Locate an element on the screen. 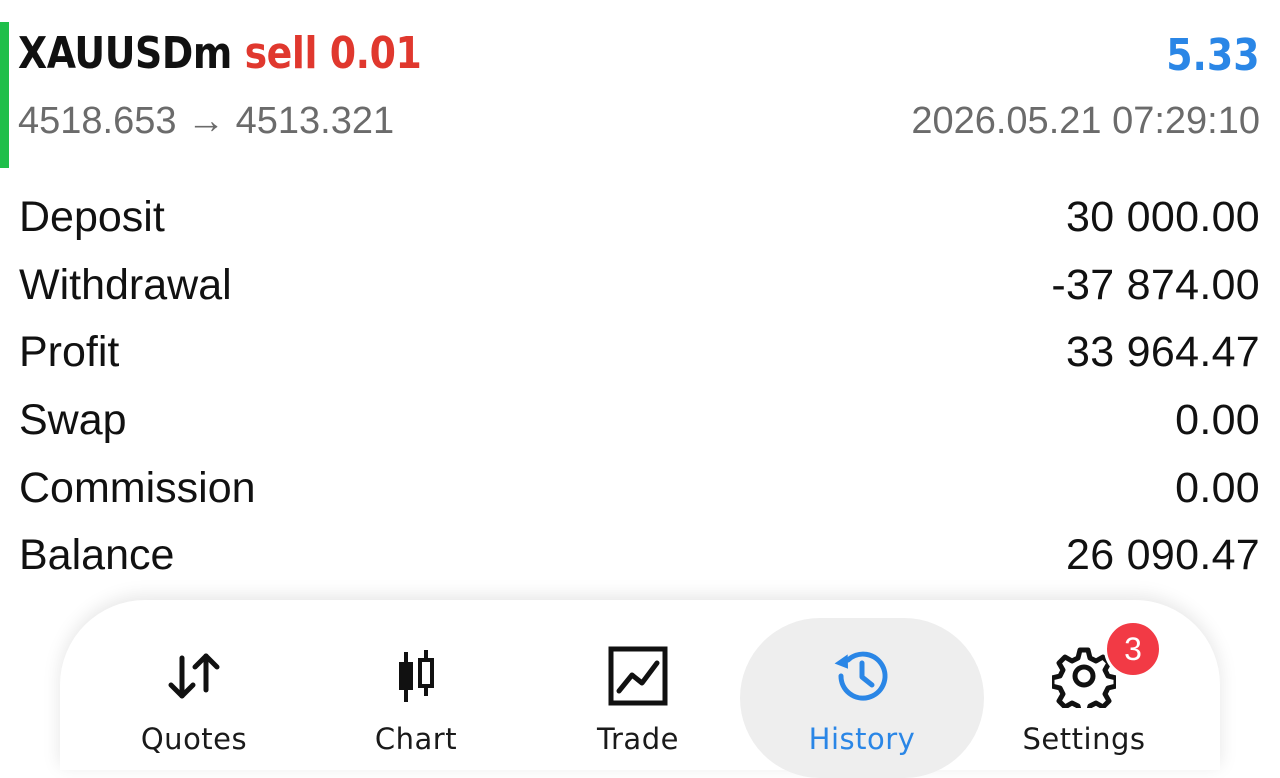 The width and height of the screenshot is (1280, 778). summary-label: Withdrawal is located at coordinates (125, 284).